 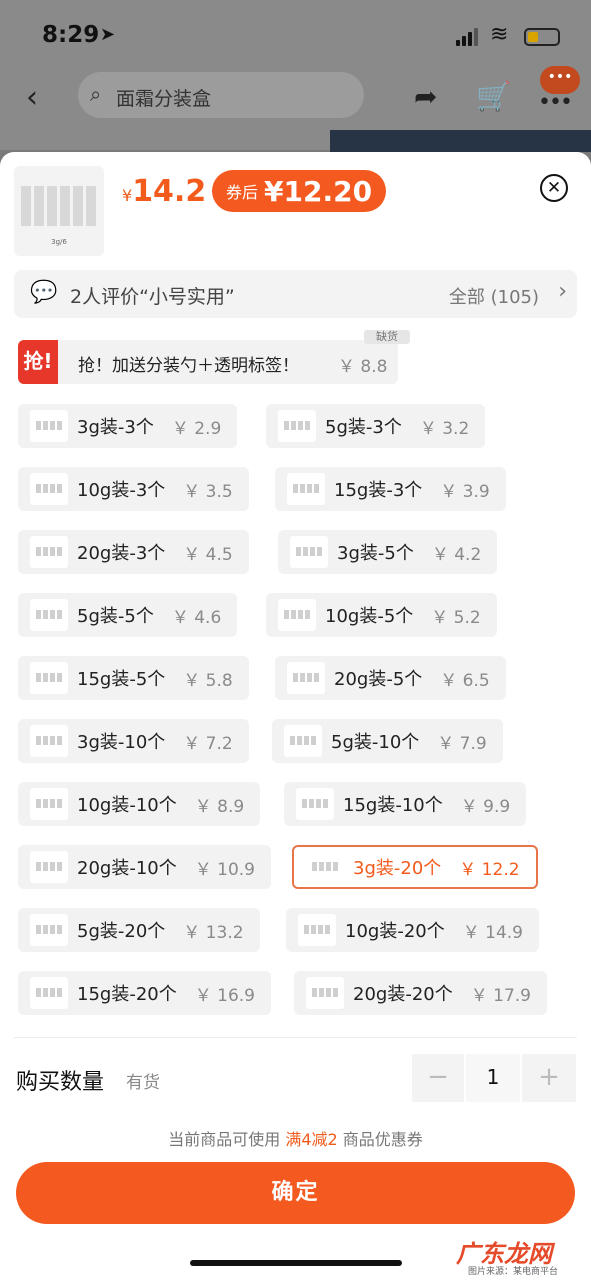 What do you see at coordinates (388, 552) in the screenshot?
I see `sku-option: 3g装-5个 ￥ 4.2` at bounding box center [388, 552].